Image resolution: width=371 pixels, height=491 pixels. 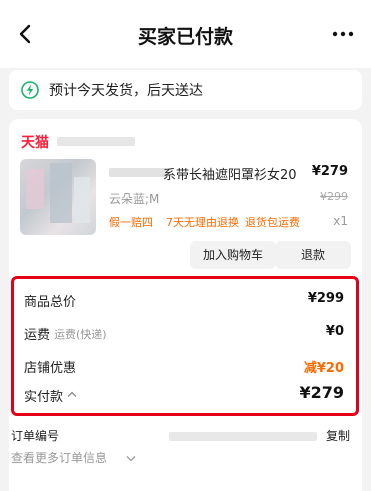 I want to click on store-name-blurred, so click(x=96, y=141).